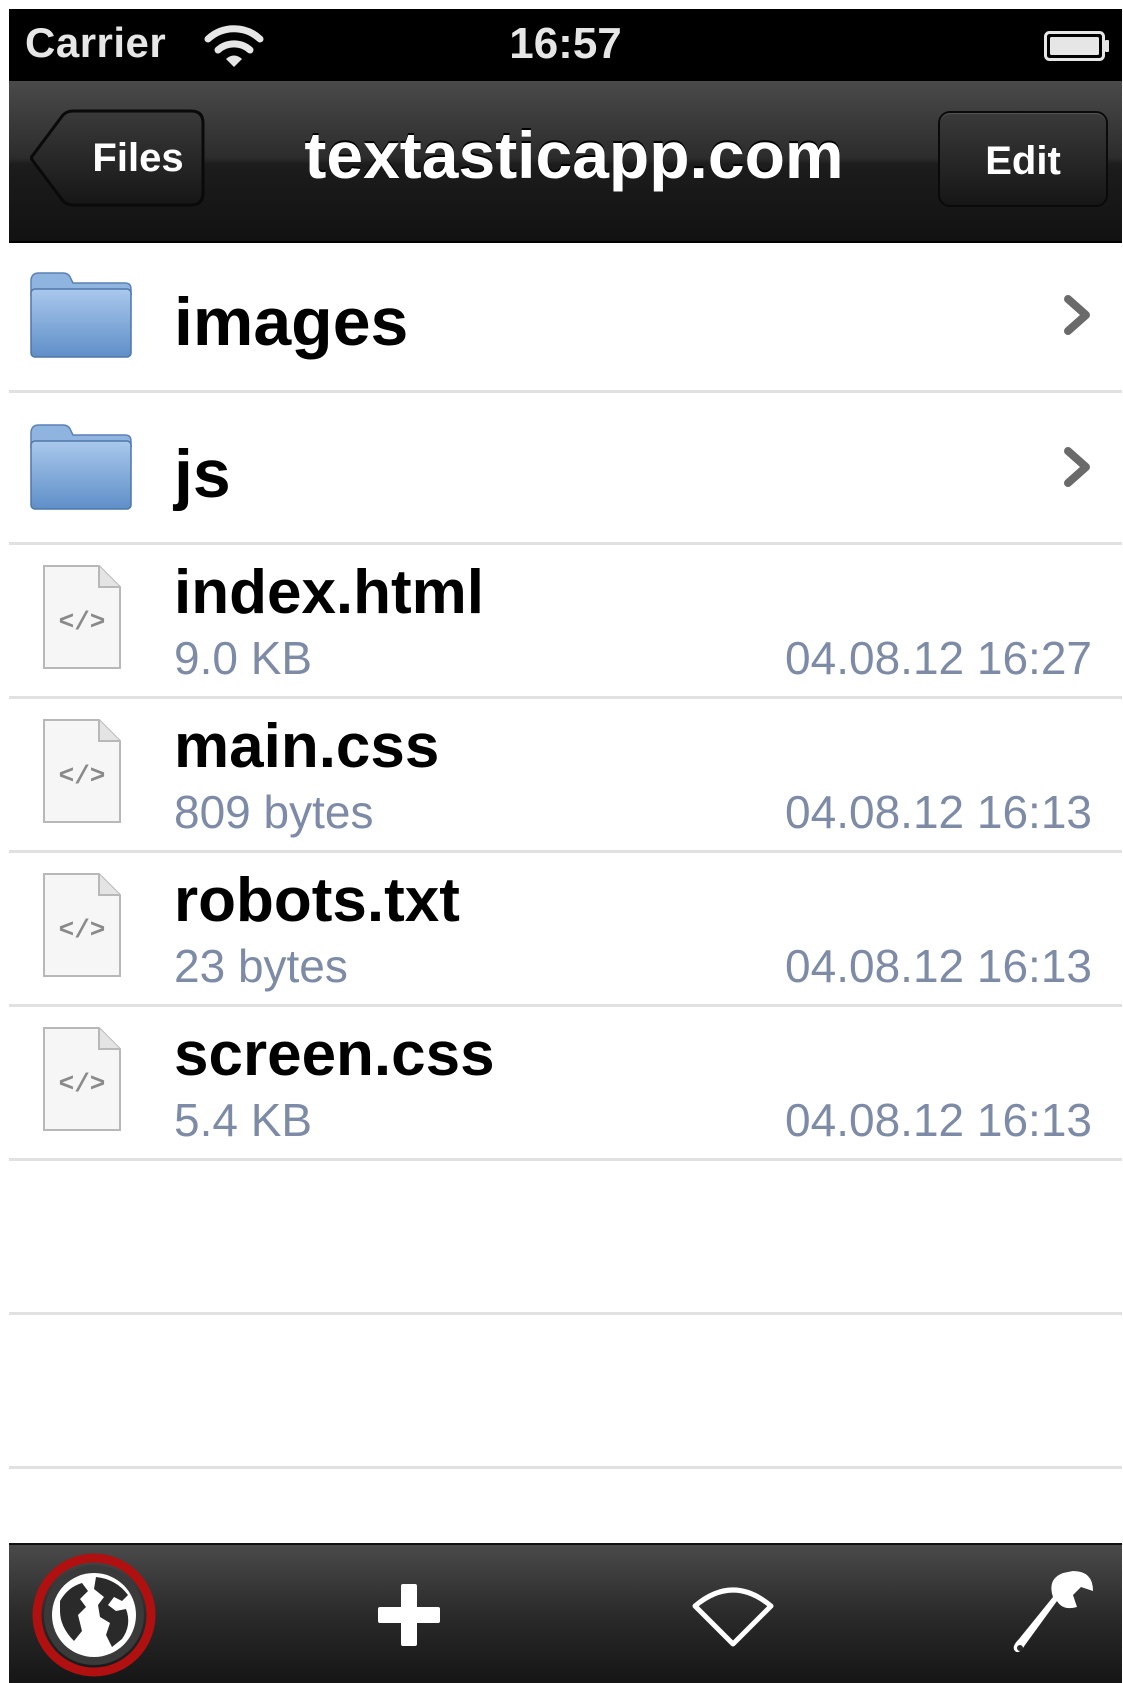 This screenshot has height=1683, width=1123. I want to click on settings-button, so click(1054, 1614).